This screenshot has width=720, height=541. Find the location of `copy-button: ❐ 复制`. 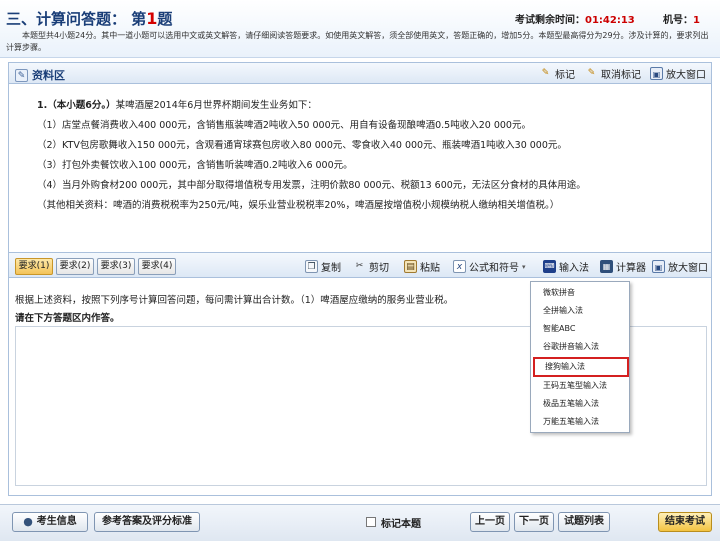

copy-button: ❐ 复制 is located at coordinates (323, 266).